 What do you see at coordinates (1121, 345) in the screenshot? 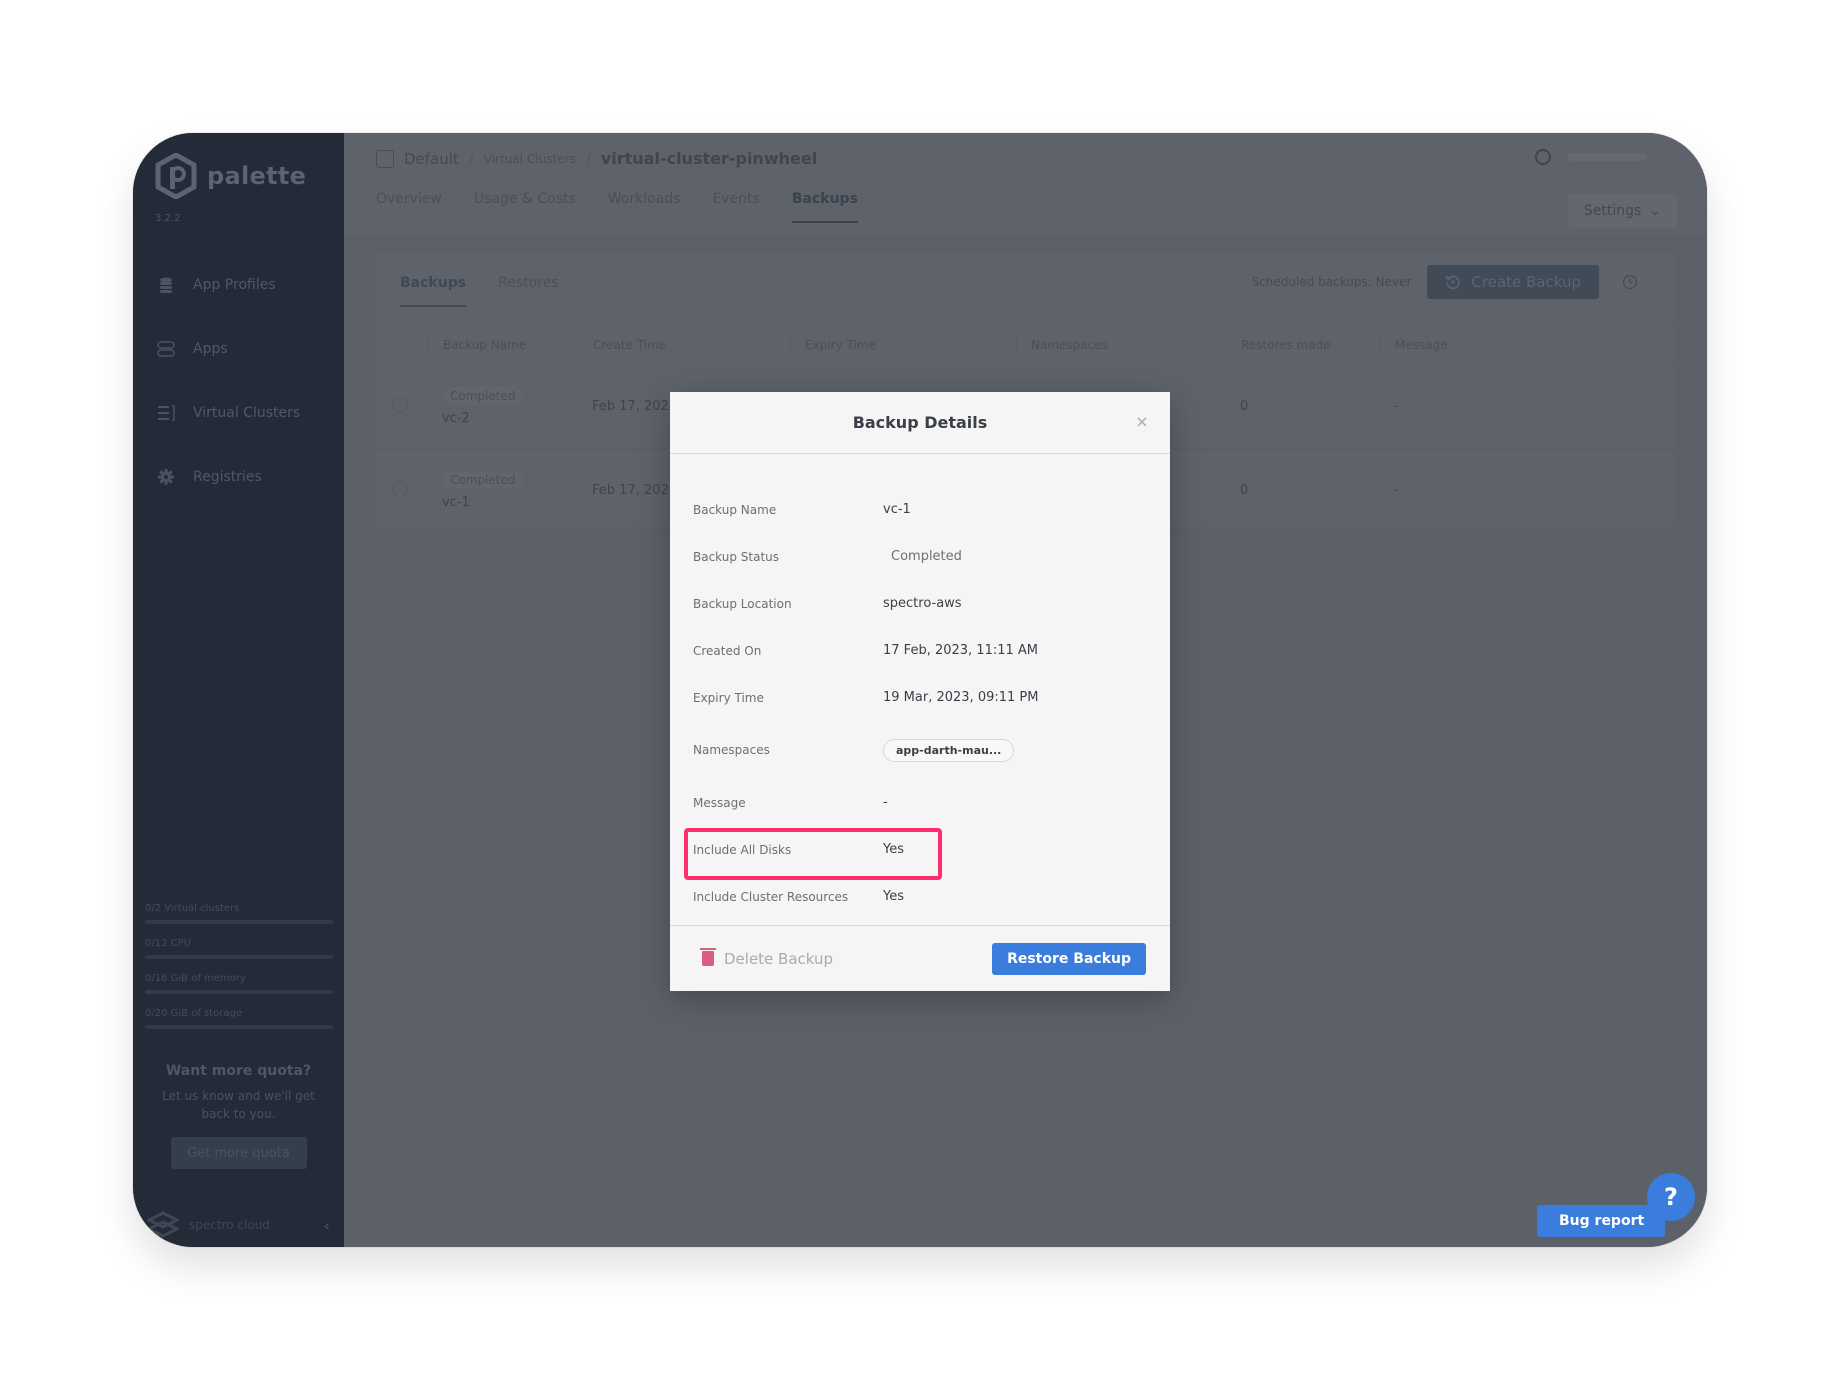
I see `column-header: Namespaces` at bounding box center [1121, 345].